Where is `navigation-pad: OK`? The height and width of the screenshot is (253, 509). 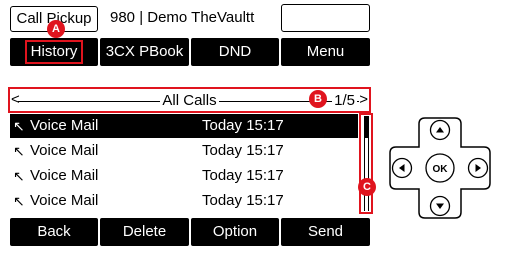 navigation-pad: OK is located at coordinates (440, 168).